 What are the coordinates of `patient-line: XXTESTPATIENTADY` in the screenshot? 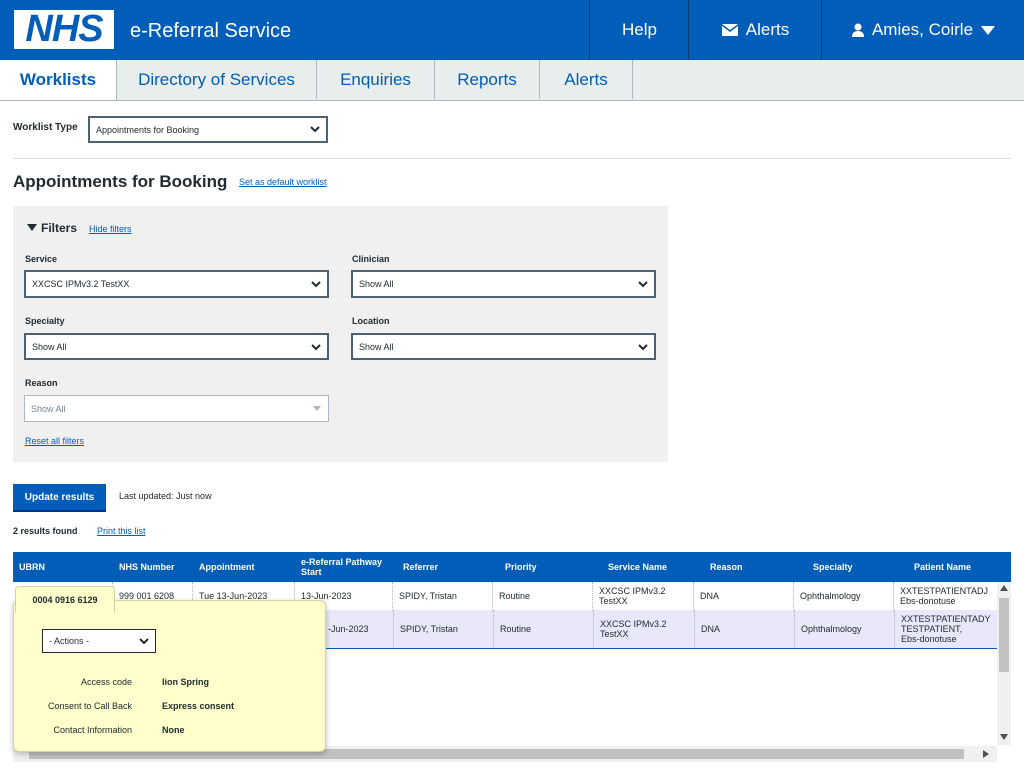 It's located at (946, 619).